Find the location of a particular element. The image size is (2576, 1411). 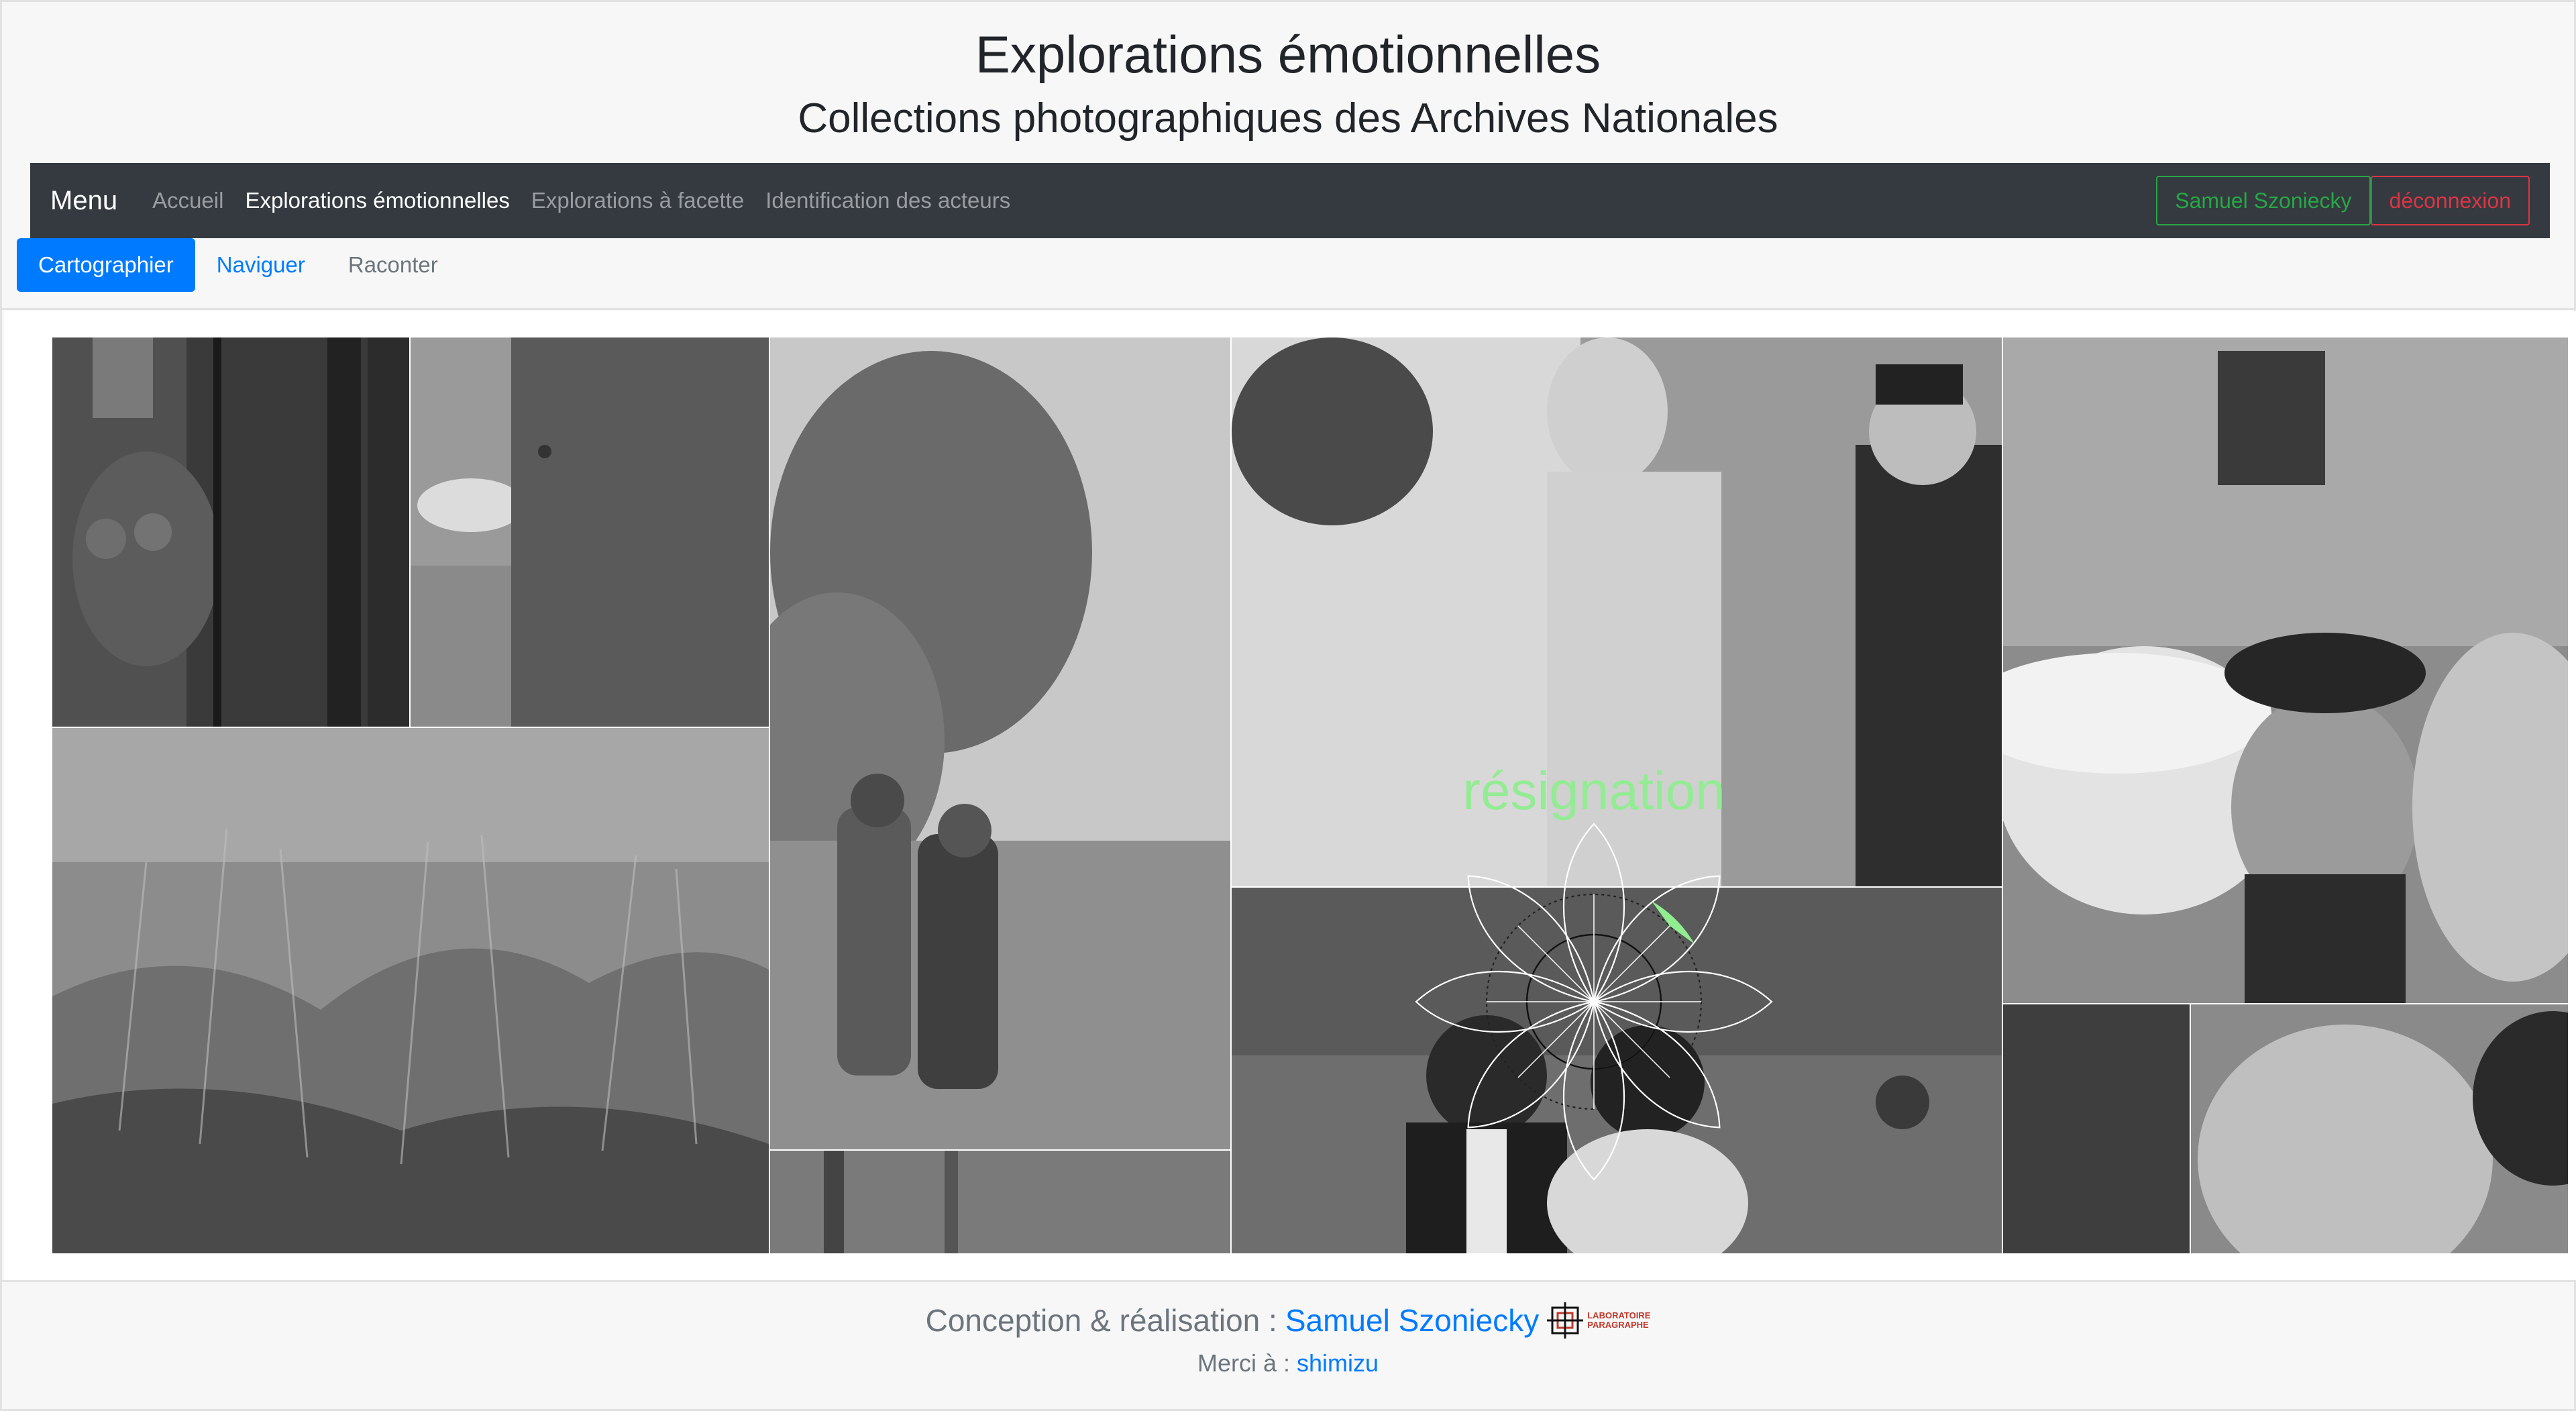

nav-link-explorations-emotionnelles: Explorations émotionnelles is located at coordinates (377, 201).